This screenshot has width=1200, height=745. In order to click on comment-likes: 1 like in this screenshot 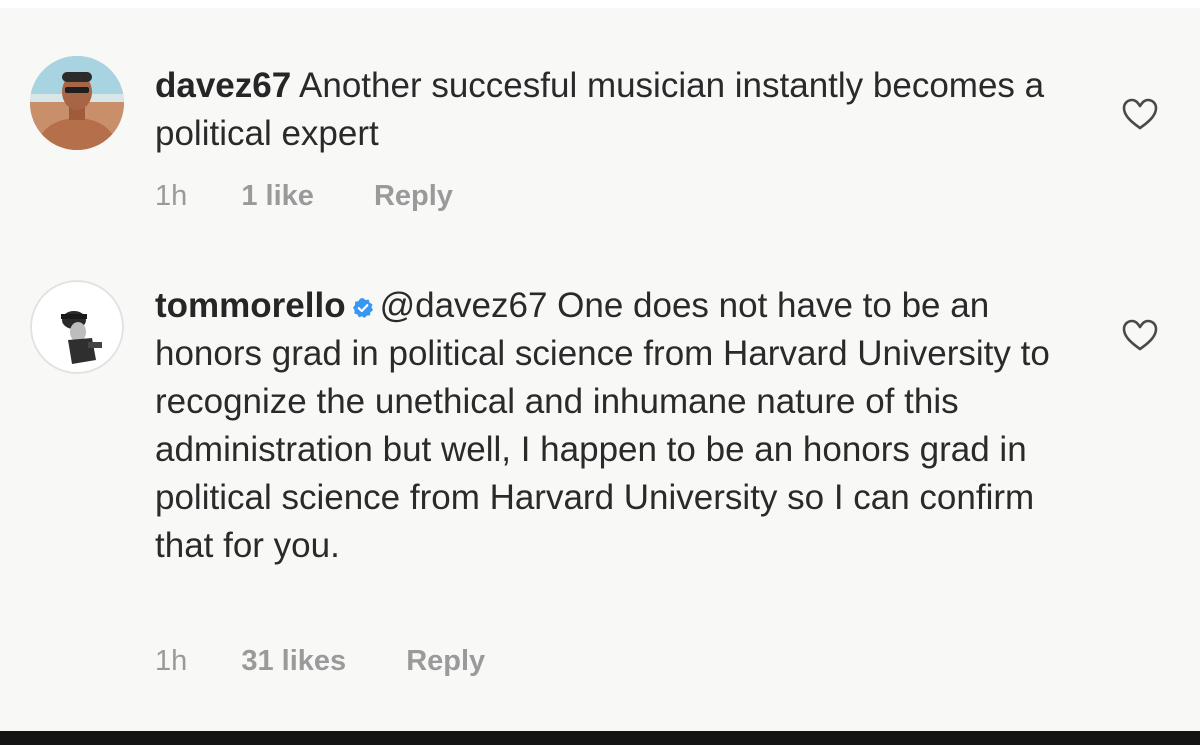, I will do `click(277, 196)`.